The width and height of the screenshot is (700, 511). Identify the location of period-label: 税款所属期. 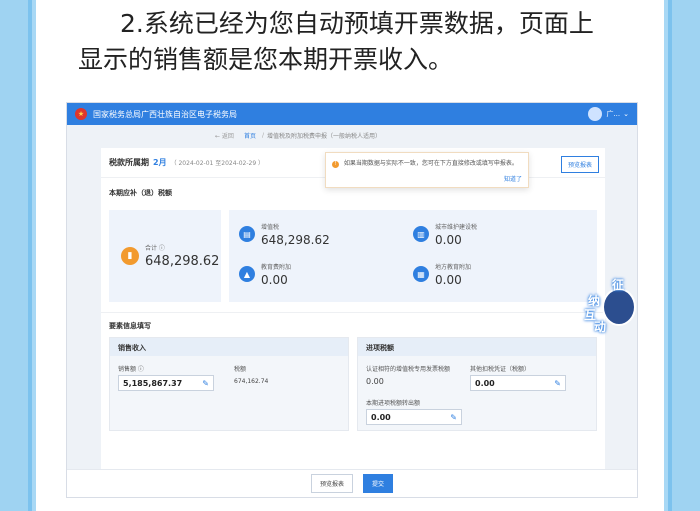
(129, 162).